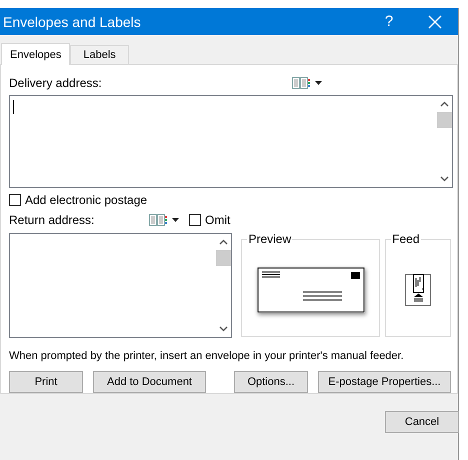 This screenshot has height=460, width=468. I want to click on instruction-text: When prompted by the printer, insert an envelope in your printer's manual feeder., so click(207, 356).